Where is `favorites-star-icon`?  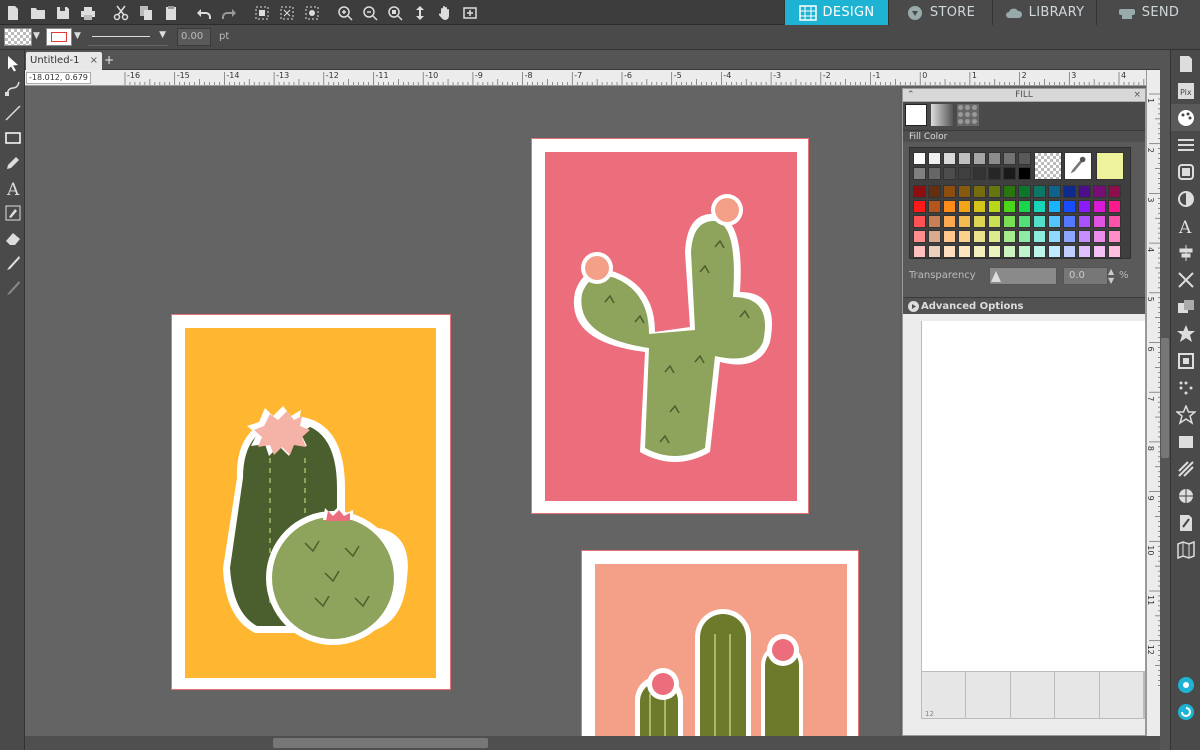 favorites-star-icon is located at coordinates (1185, 414).